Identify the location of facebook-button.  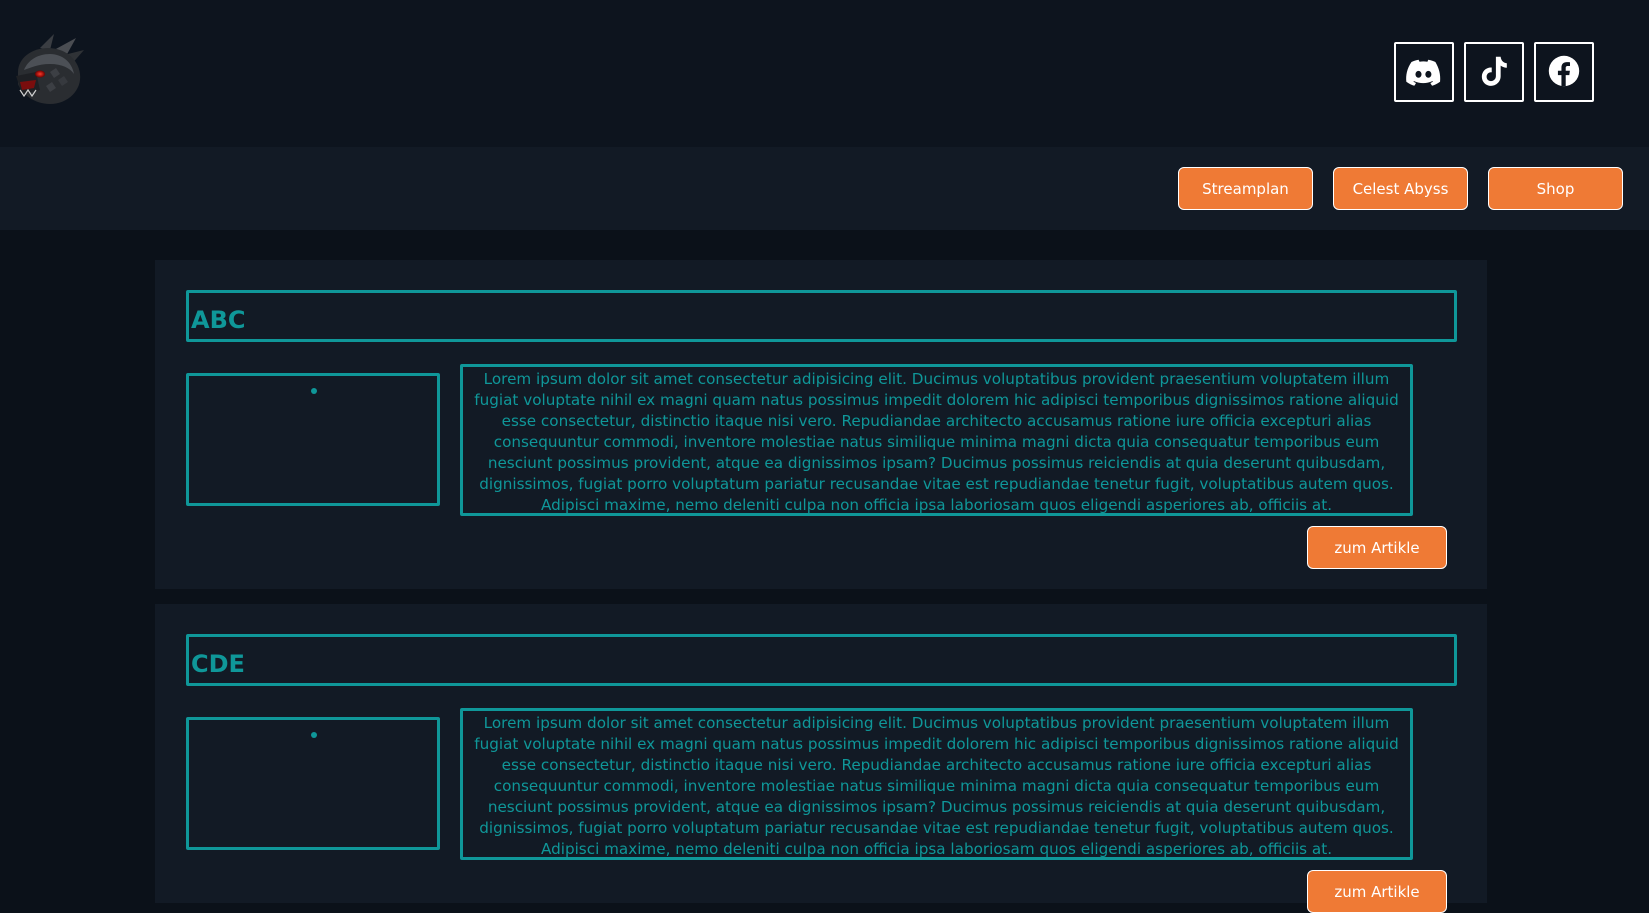
(1564, 72).